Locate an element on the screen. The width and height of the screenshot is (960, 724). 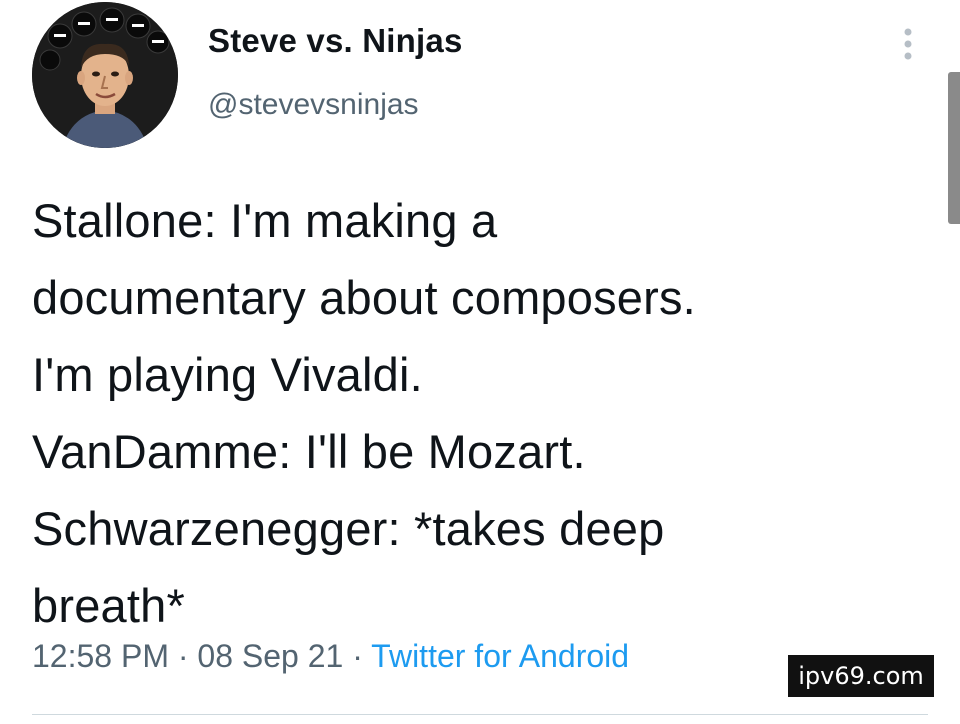
ninja-face-avatar-icon is located at coordinates (105, 75).